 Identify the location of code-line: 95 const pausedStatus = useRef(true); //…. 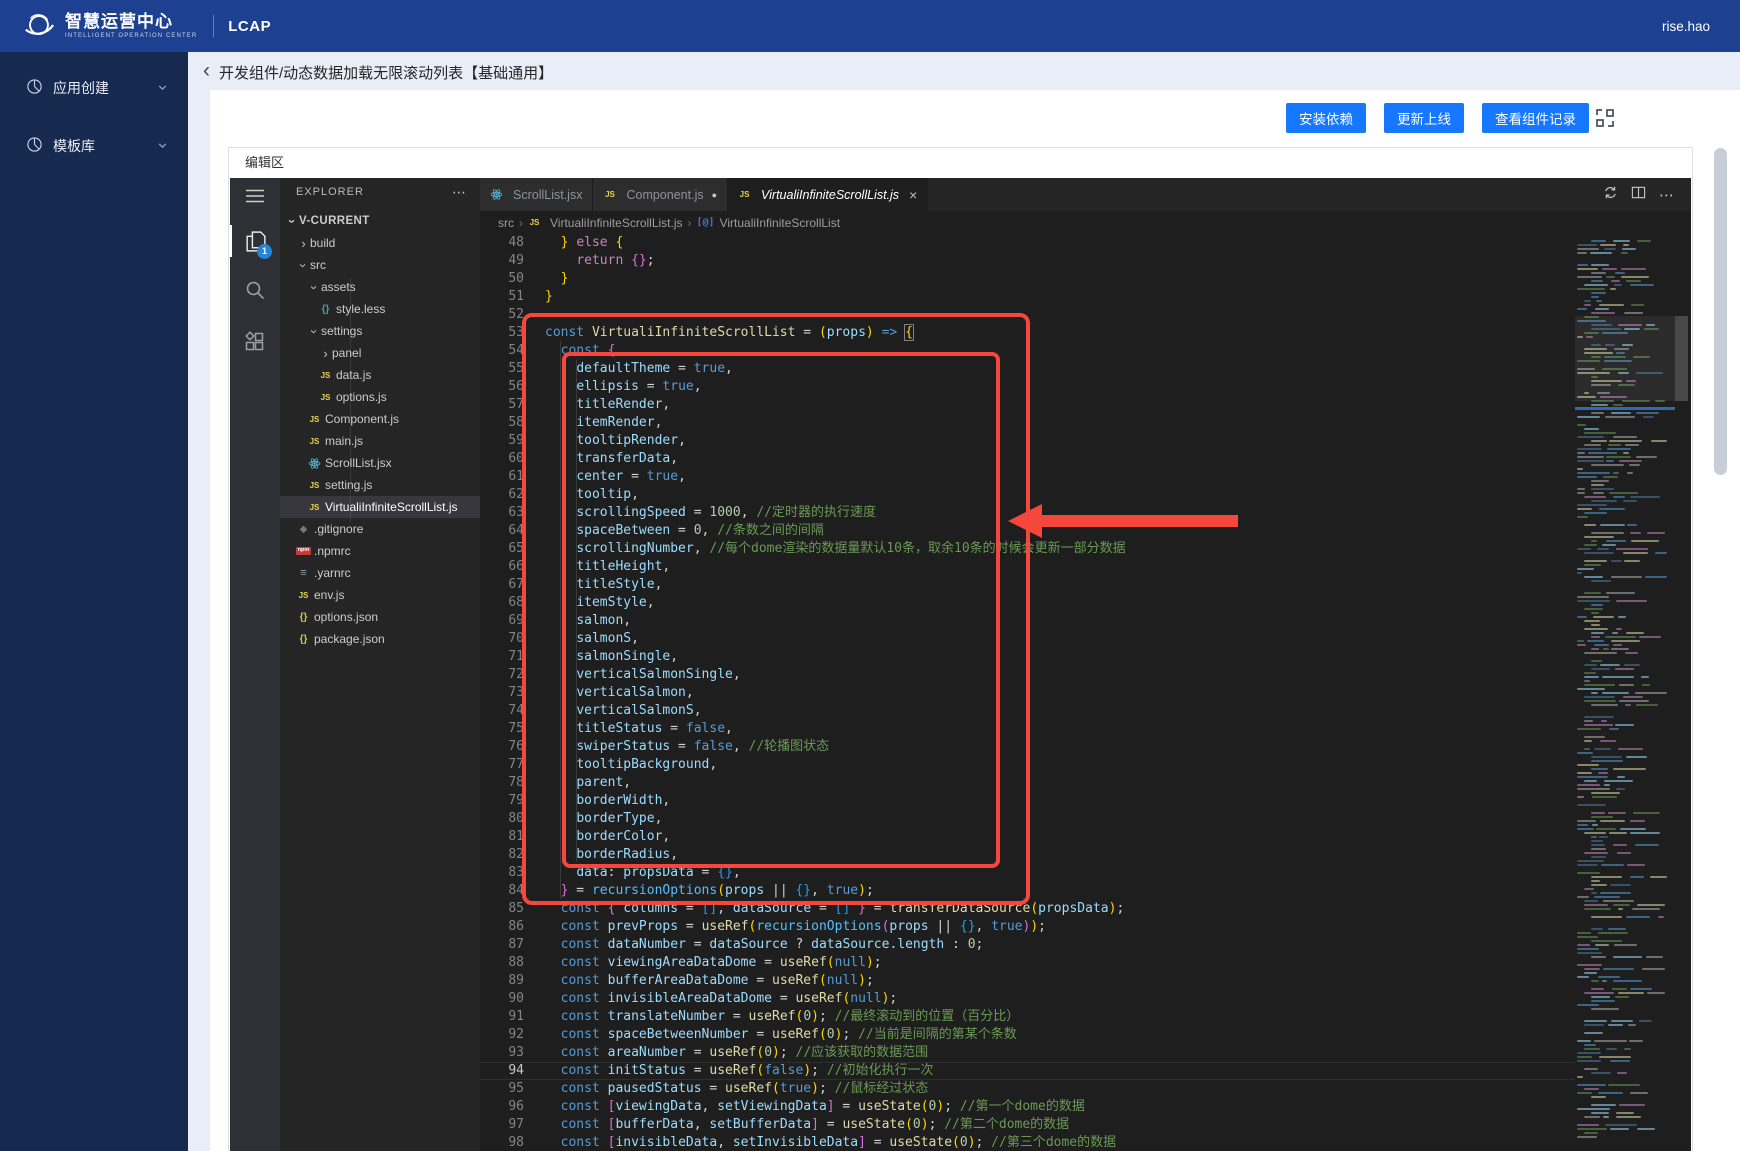
(1027, 1089).